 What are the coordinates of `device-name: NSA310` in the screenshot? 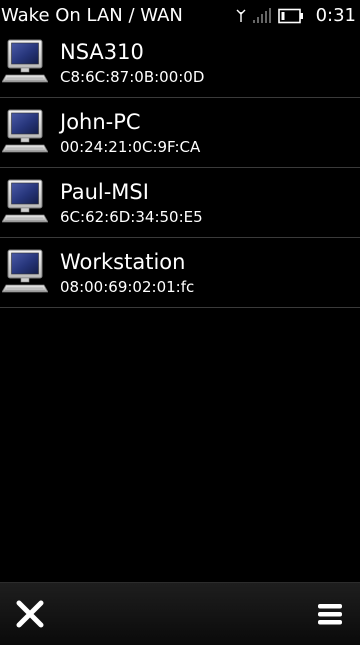 It's located at (102, 52).